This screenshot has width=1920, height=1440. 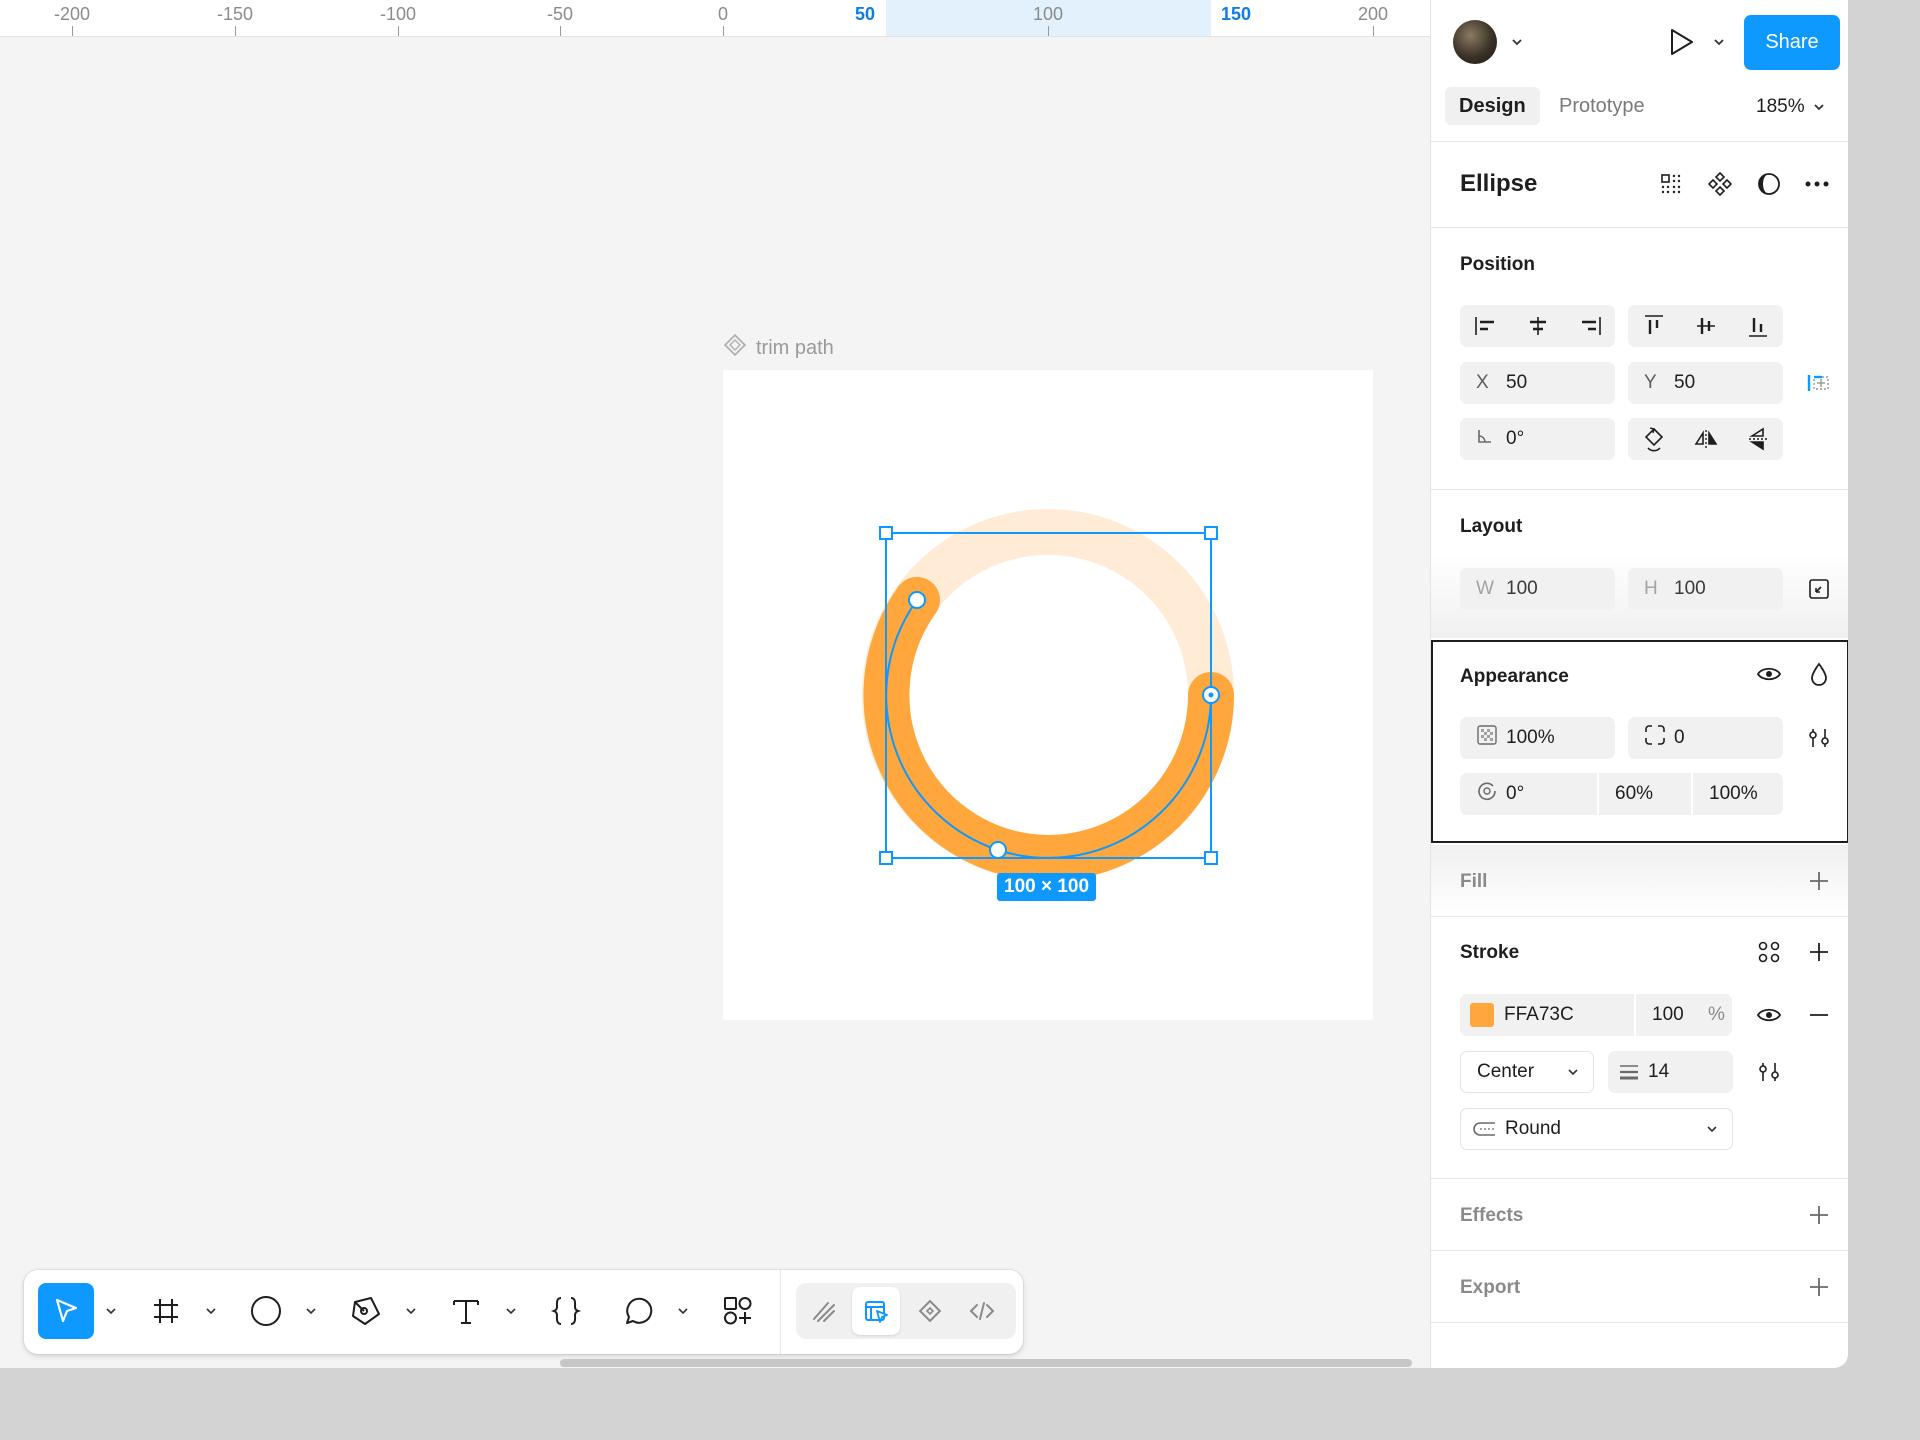 What do you see at coordinates (998, 850) in the screenshot?
I see `arc-ratio-handle` at bounding box center [998, 850].